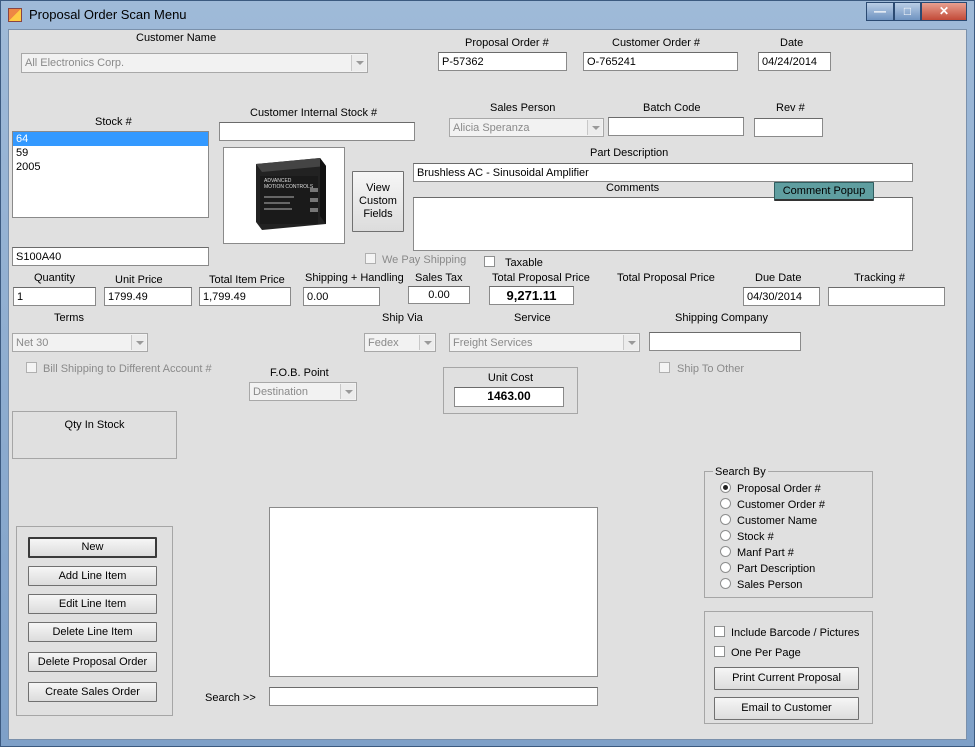 This screenshot has height=747, width=975. What do you see at coordinates (907, 11) in the screenshot?
I see `maximize-button: □` at bounding box center [907, 11].